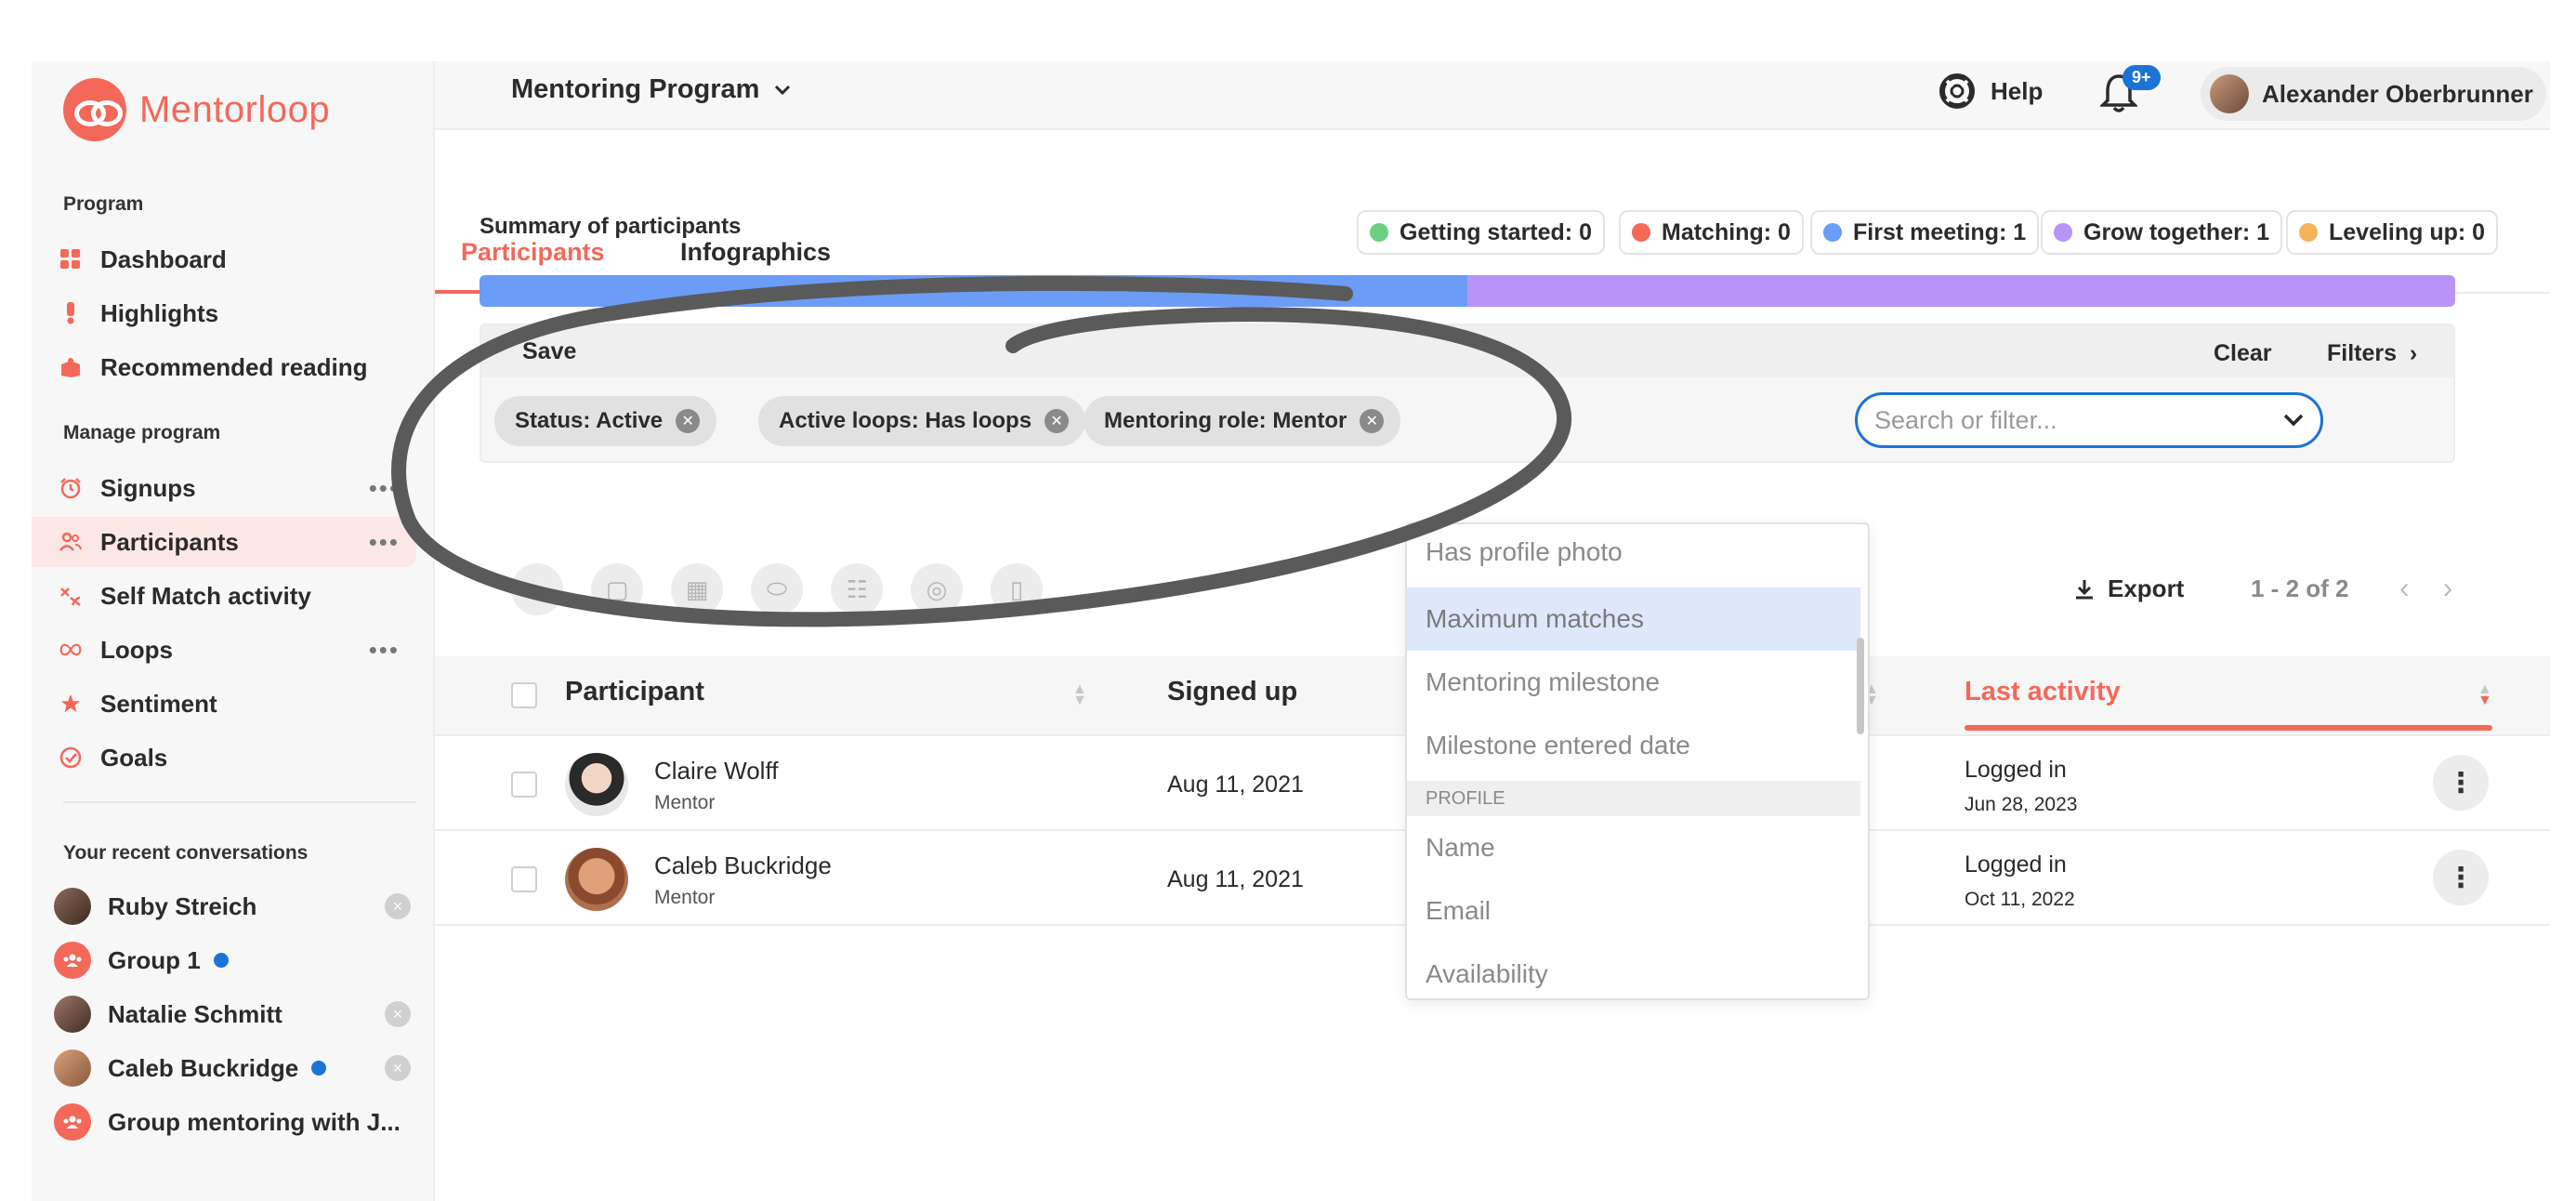 This screenshot has width=2576, height=1201. I want to click on sidebar-item-sentiment: Sentiment, so click(224, 704).